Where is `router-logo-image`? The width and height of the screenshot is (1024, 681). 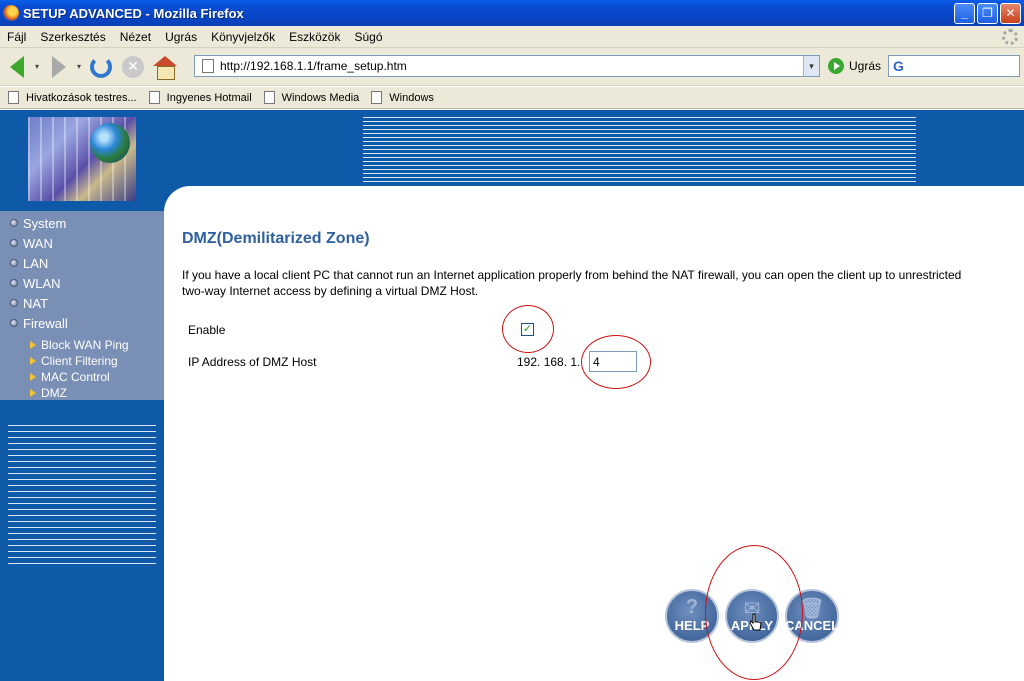
router-logo-image is located at coordinates (82, 159).